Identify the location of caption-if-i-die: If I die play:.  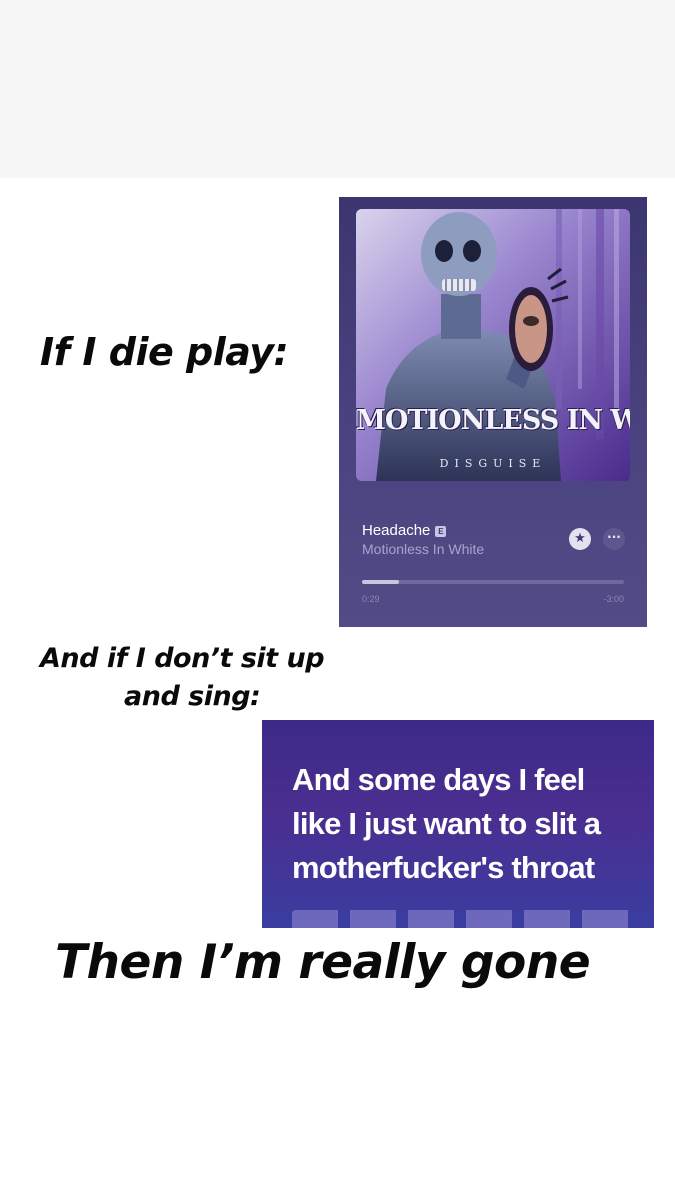
(164, 352).